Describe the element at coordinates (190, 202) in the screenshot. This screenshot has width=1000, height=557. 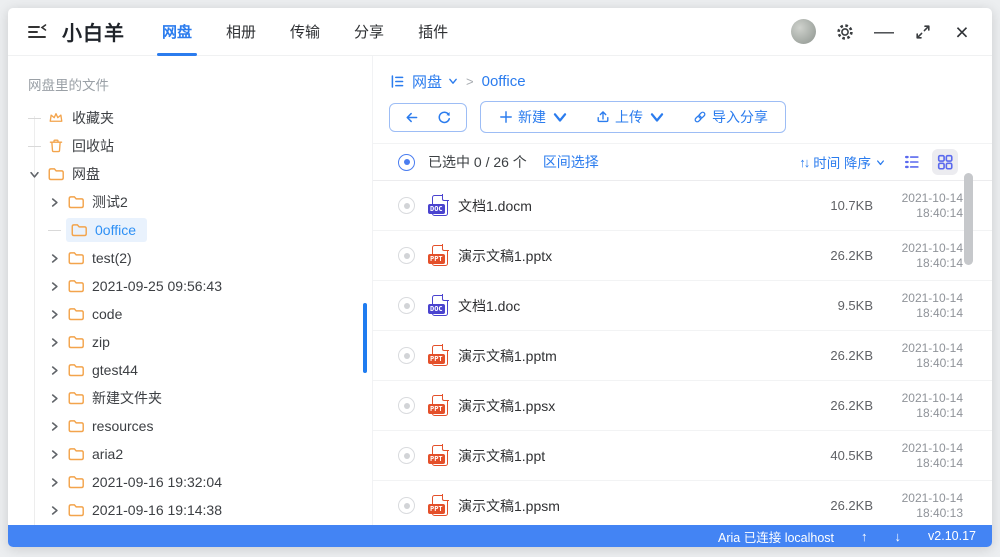
I see `sidebar-item-folder: 测试2` at that location.